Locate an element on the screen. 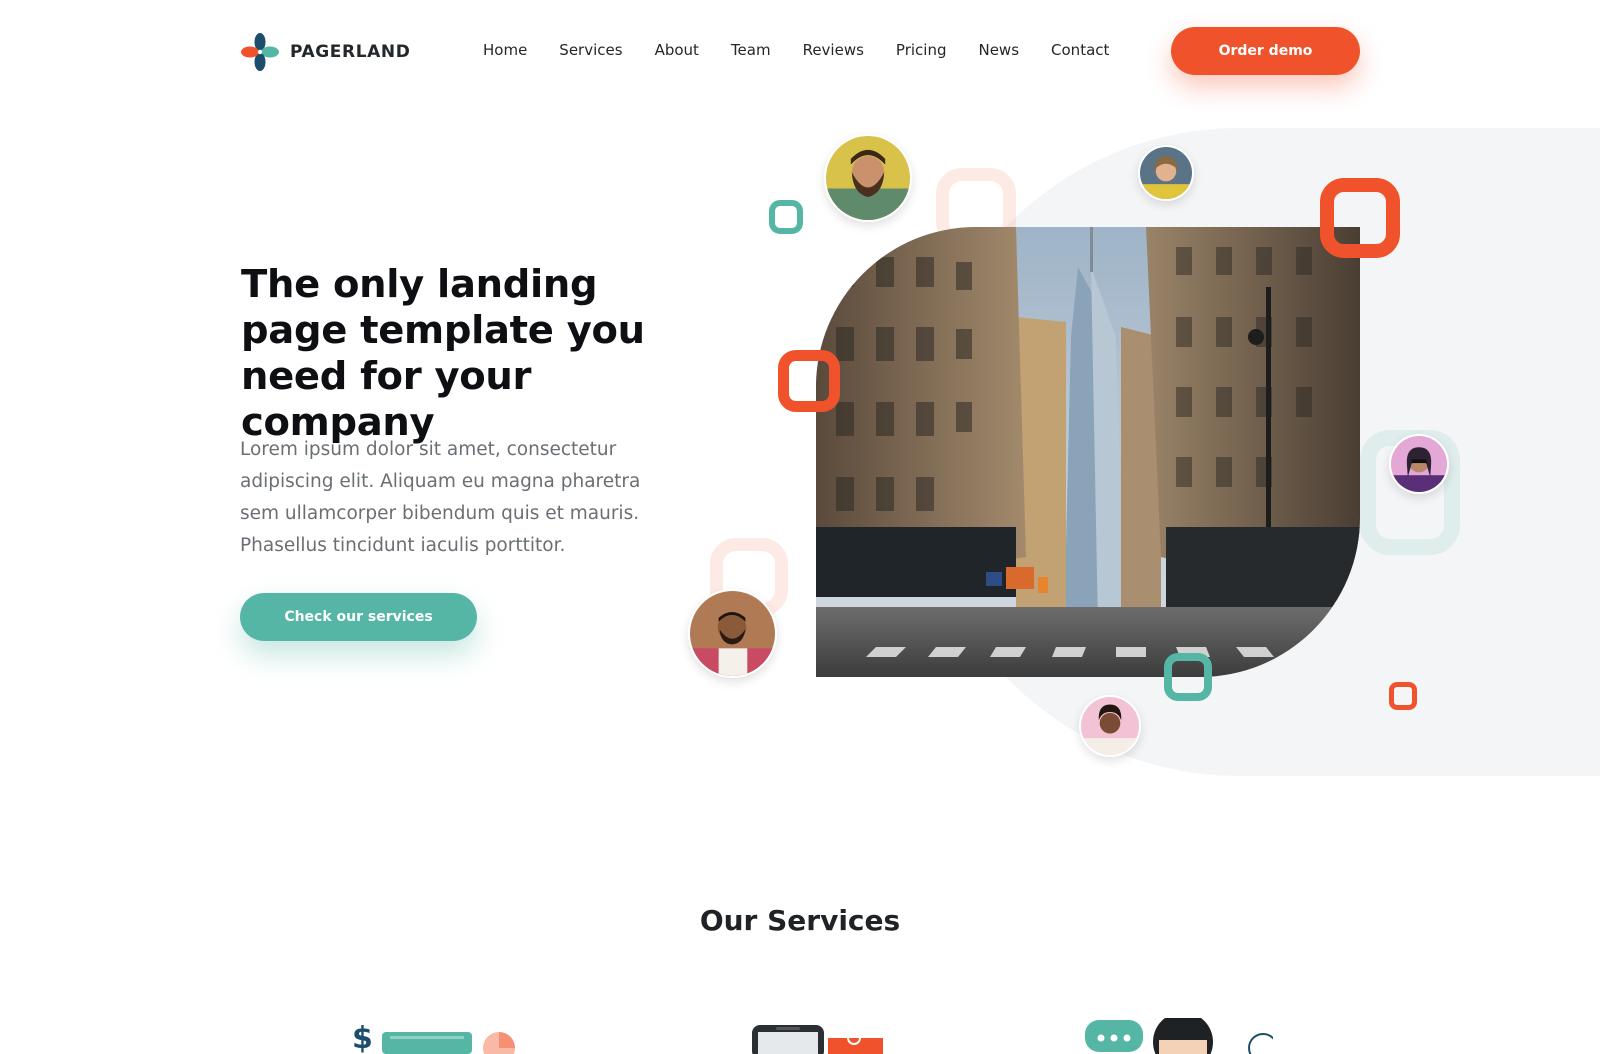  finance-icon: $ is located at coordinates (433, 1037).